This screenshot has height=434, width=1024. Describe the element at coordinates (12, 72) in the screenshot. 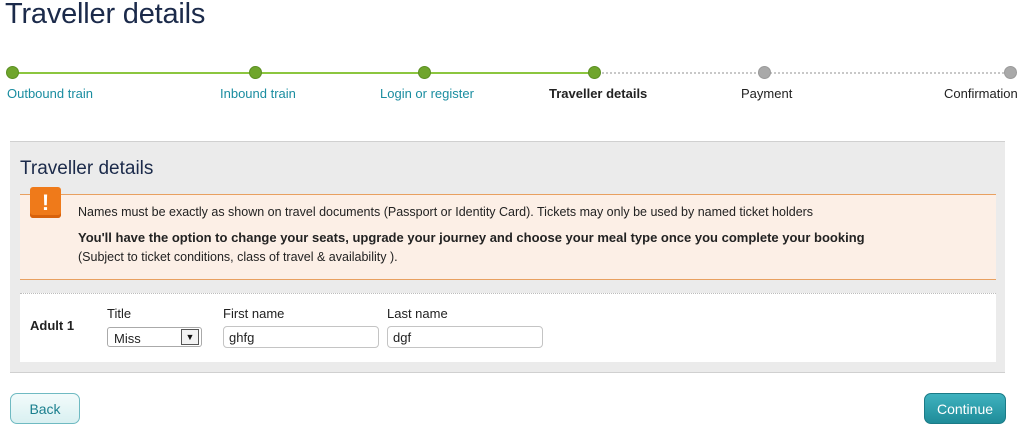

I see `step-dot-outbound` at that location.